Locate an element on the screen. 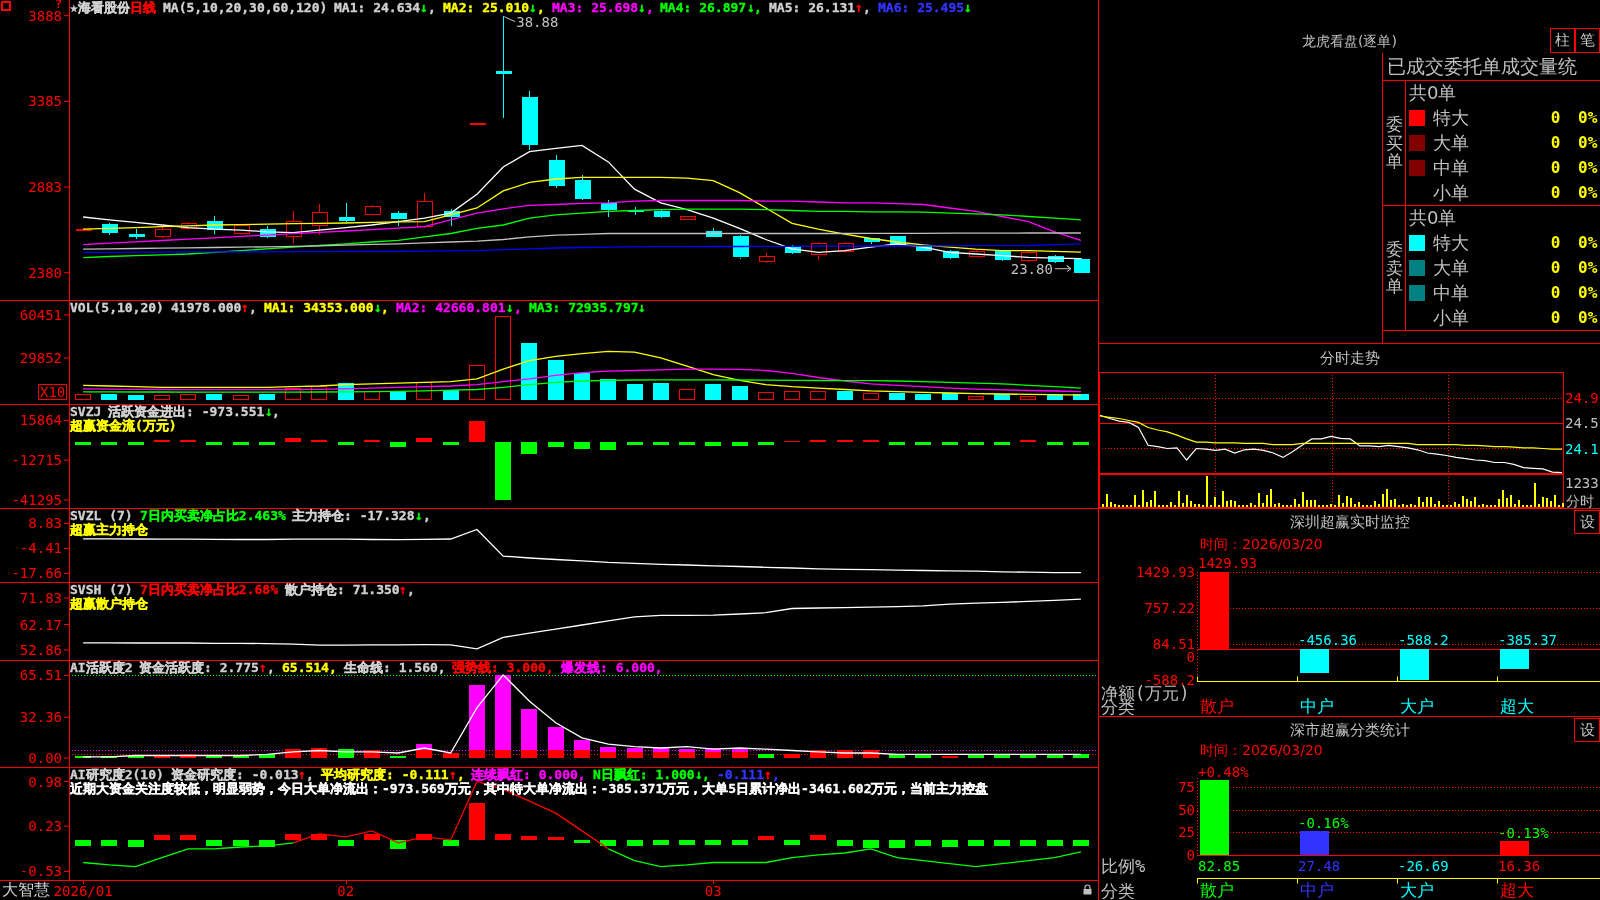 The image size is (1600, 900). axis-label: 2380 is located at coordinates (45, 272).